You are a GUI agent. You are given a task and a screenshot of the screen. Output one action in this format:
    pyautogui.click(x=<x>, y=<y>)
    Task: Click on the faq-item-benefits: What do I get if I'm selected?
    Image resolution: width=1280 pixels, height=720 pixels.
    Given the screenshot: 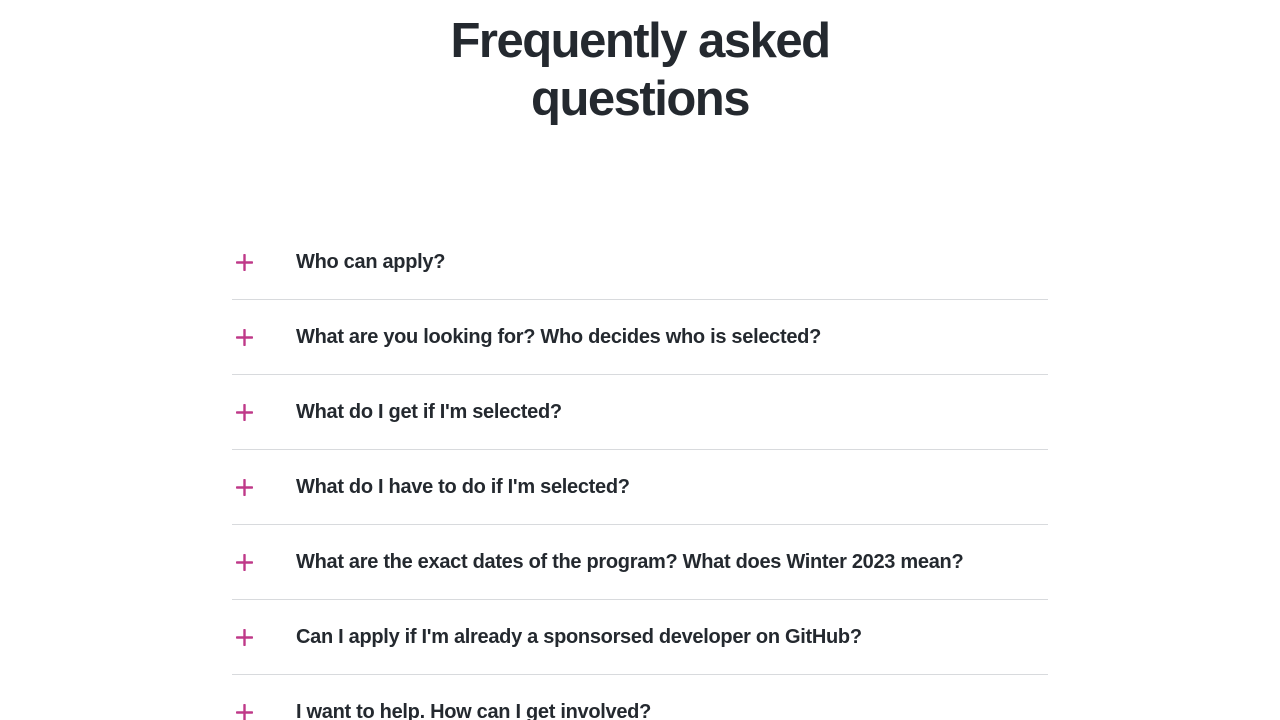 What is the action you would take?
    pyautogui.click(x=640, y=412)
    